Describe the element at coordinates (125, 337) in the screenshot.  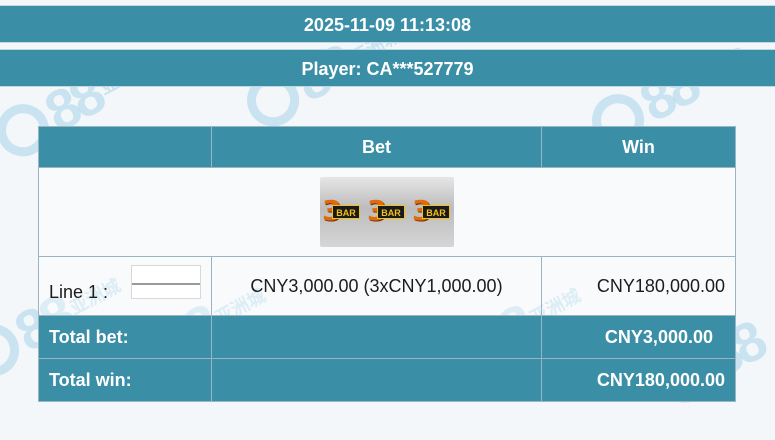
I see `total-bet-label: Total bet:` at that location.